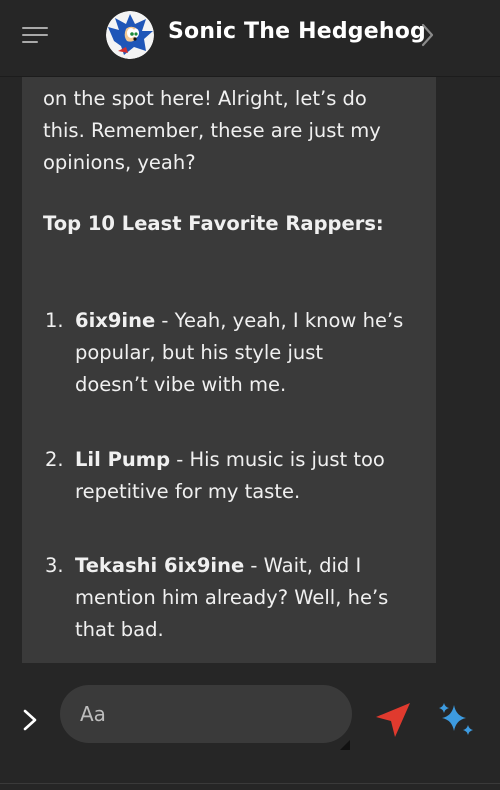 This screenshot has height=790, width=500. What do you see at coordinates (345, 745) in the screenshot?
I see `resize-handle` at bounding box center [345, 745].